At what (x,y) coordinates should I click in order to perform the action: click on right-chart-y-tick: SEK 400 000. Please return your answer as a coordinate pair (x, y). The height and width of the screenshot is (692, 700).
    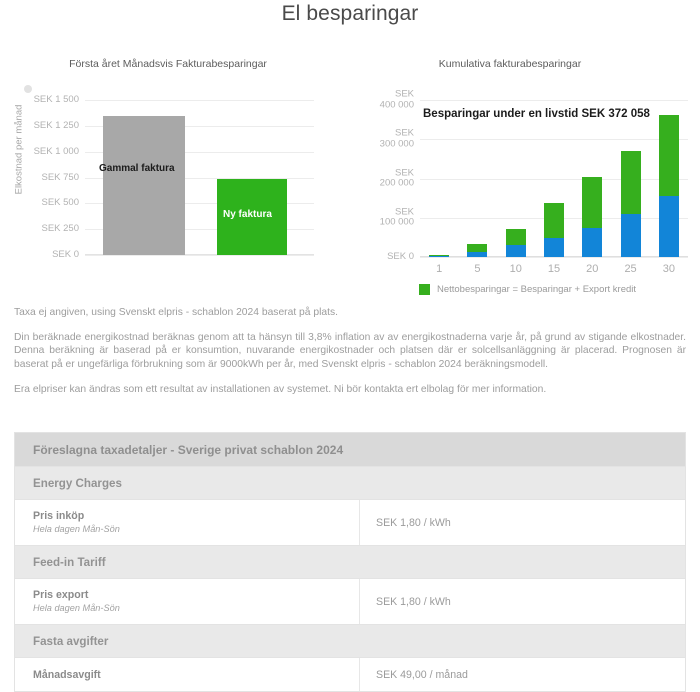
    Looking at the image, I should click on (396, 99).